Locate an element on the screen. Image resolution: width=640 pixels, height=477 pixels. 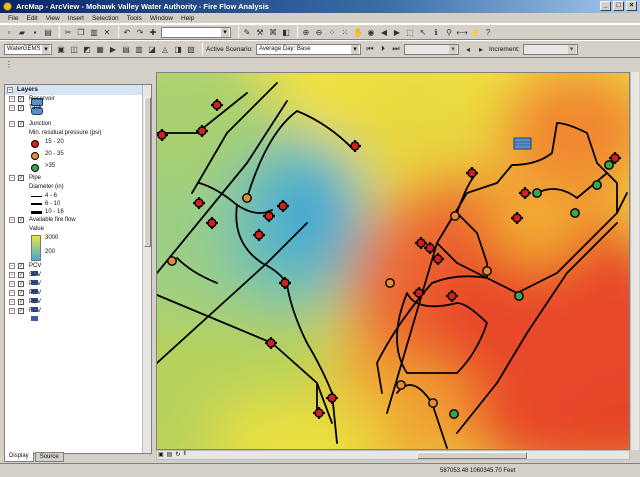
alternatives-icon: ◩ is located at coordinates (87, 49).